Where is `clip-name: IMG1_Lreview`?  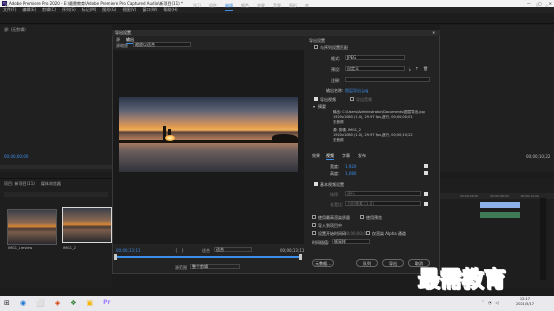
clip-name: IMG1_Lreview is located at coordinates (20, 248).